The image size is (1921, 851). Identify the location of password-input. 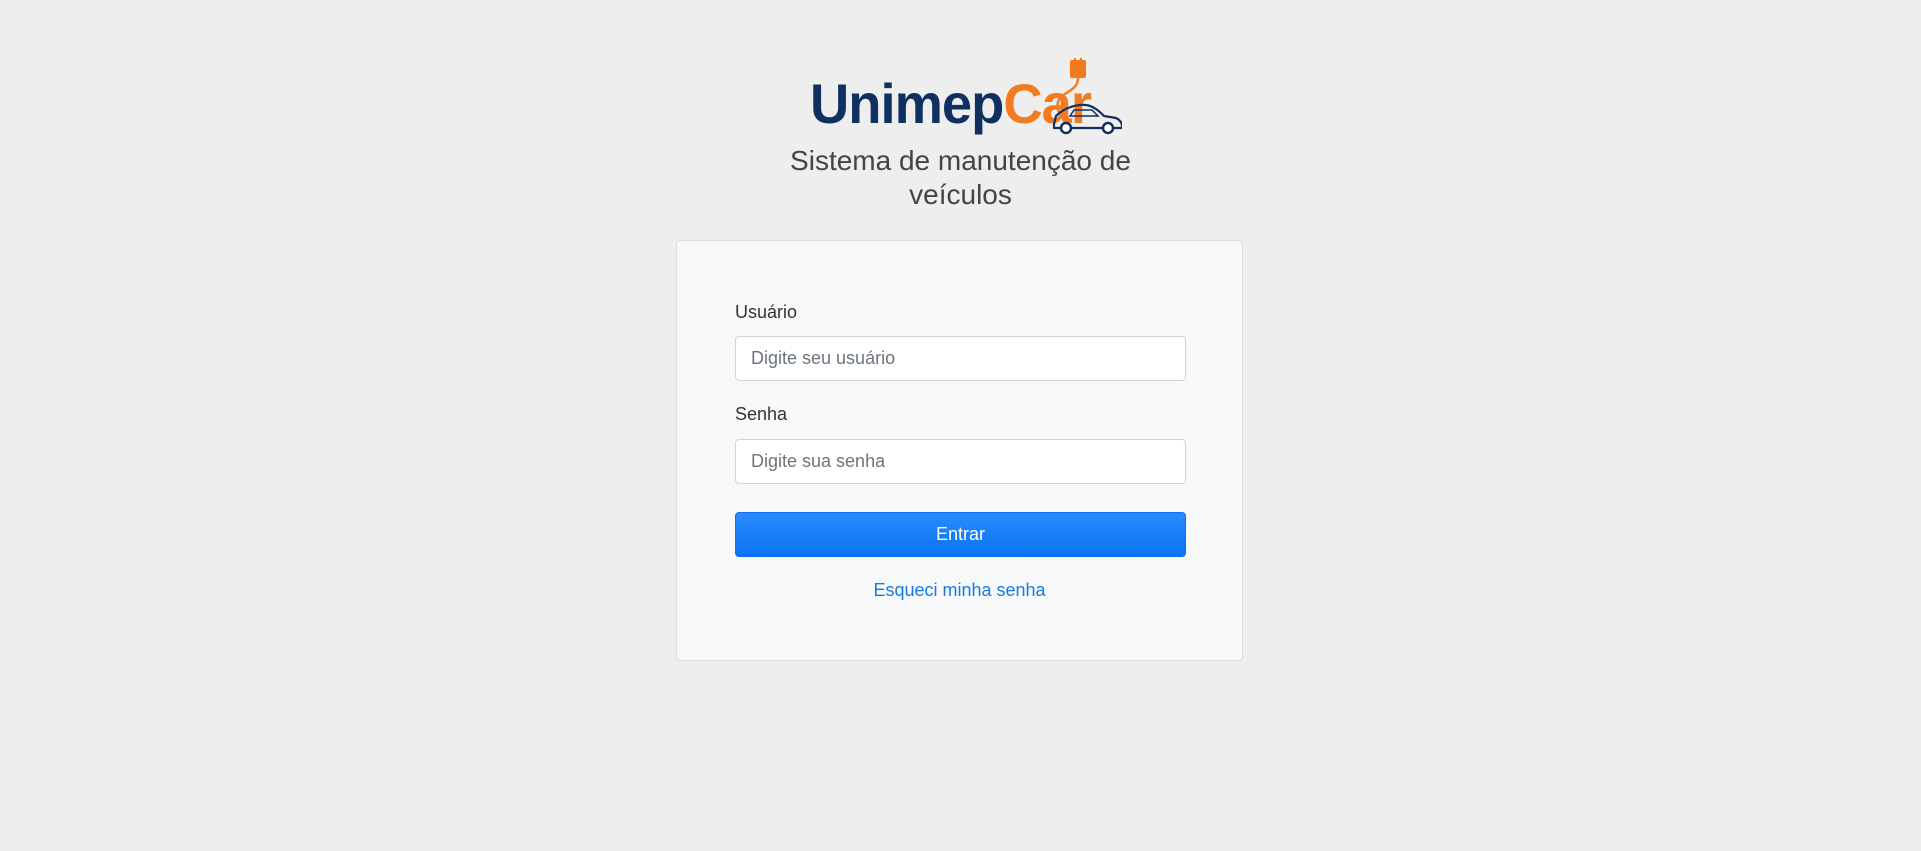
(960, 461).